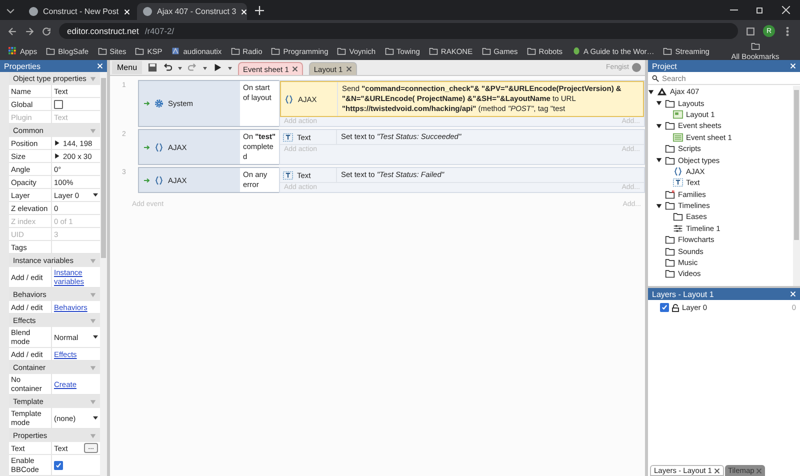  What do you see at coordinates (259, 10) in the screenshot?
I see `new-tab-icon` at bounding box center [259, 10].